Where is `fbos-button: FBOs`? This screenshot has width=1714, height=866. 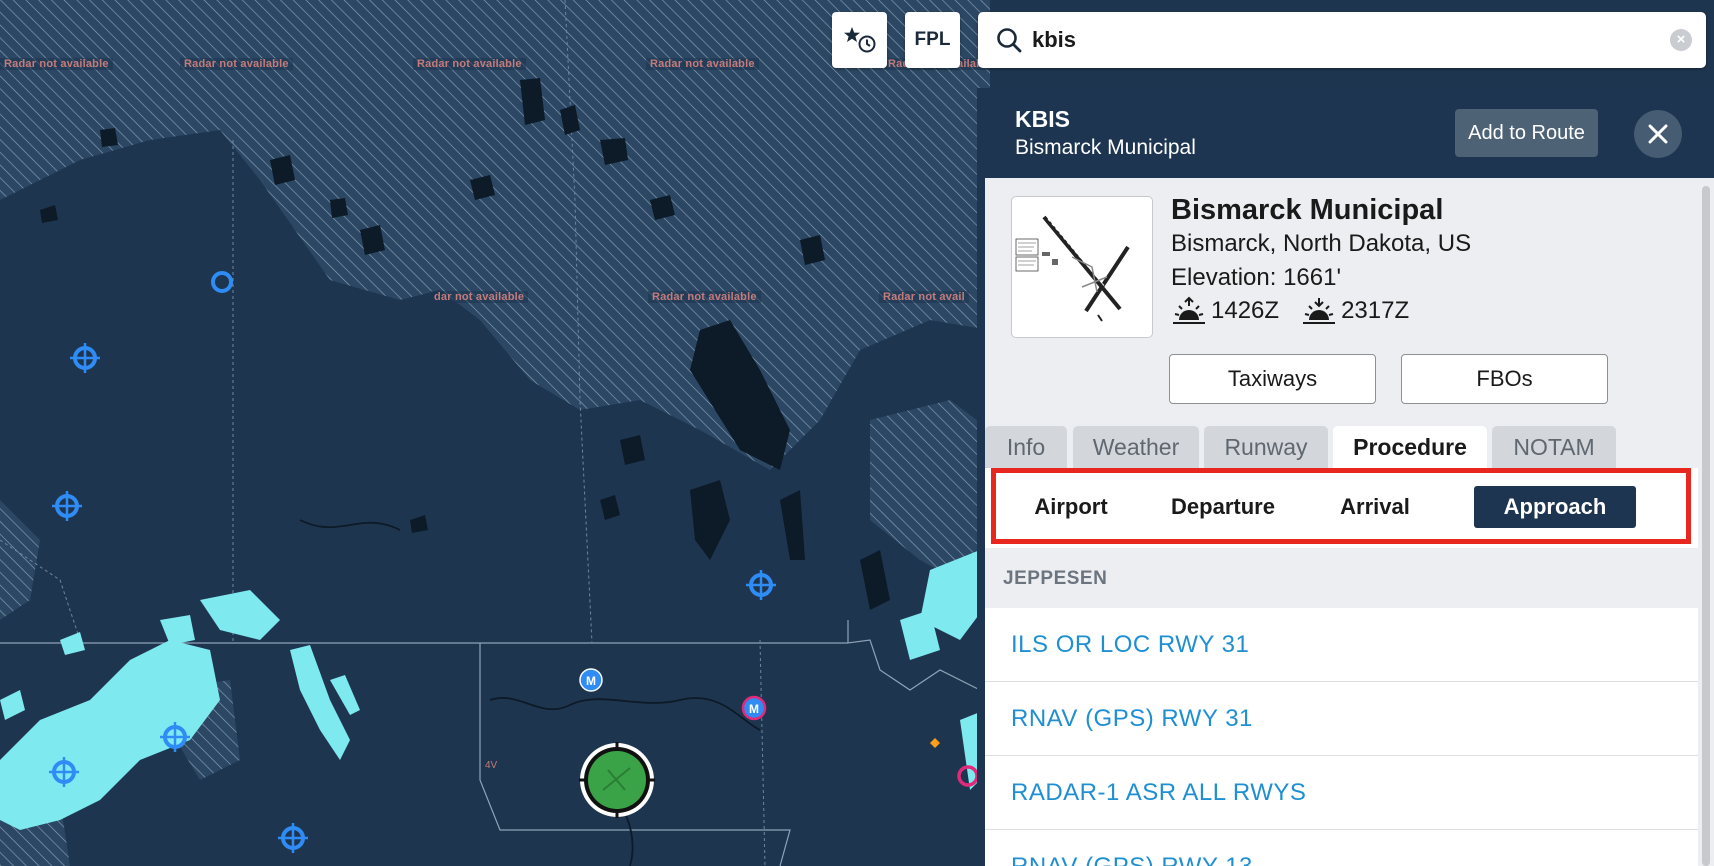
fbos-button: FBOs is located at coordinates (1504, 379).